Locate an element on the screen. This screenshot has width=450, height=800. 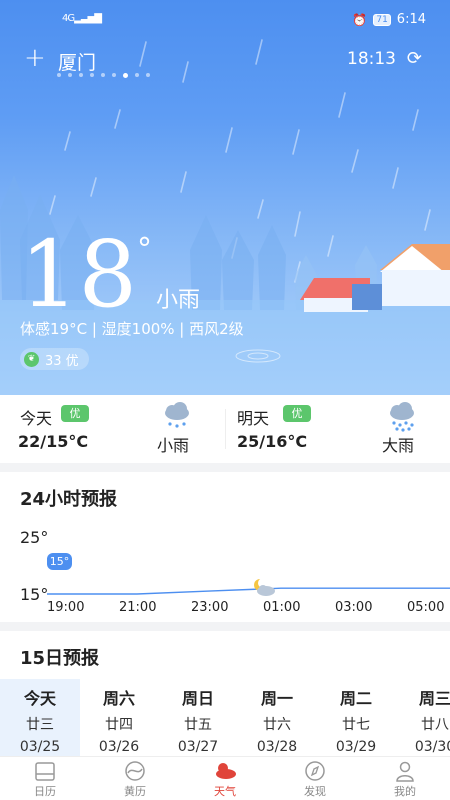
weather-icon is located at coordinates (226, 771).